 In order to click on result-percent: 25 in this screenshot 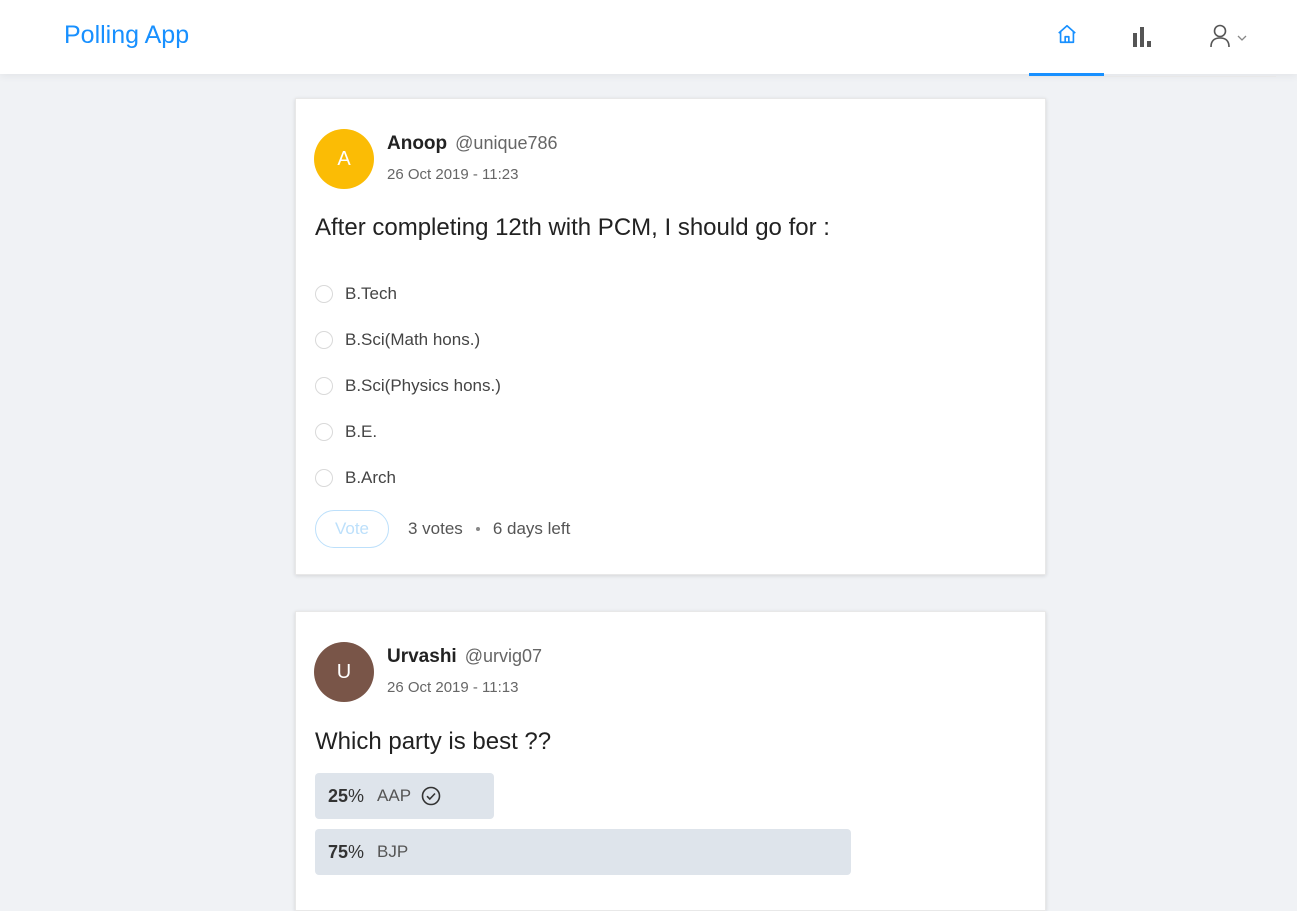, I will do `click(338, 795)`.